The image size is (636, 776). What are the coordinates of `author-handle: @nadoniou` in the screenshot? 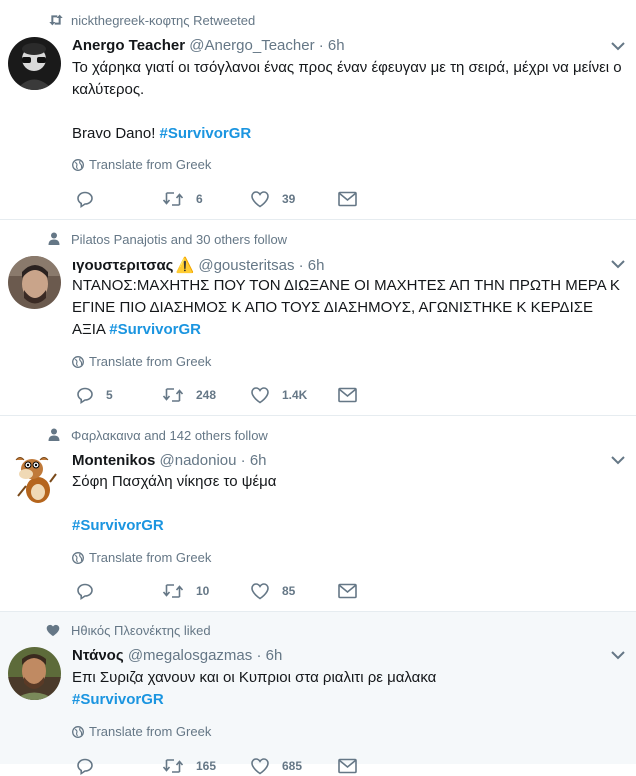 It's located at (198, 460).